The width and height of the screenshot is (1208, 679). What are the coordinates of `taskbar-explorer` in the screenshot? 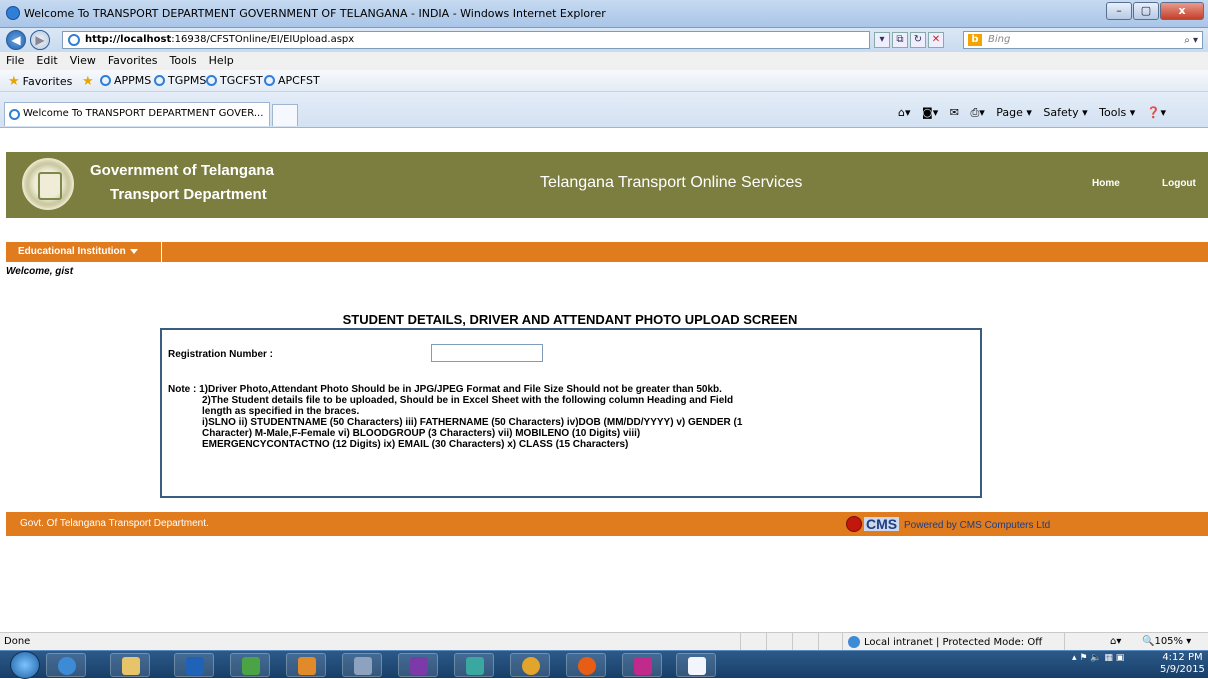 It's located at (130, 665).